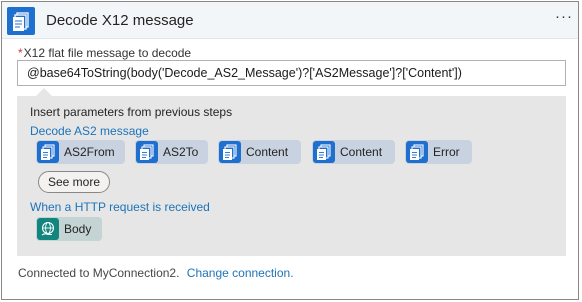 This screenshot has height=302, width=582. Describe the element at coordinates (107, 53) in the screenshot. I see `field-label-text: X12 flat file message to decode` at that location.